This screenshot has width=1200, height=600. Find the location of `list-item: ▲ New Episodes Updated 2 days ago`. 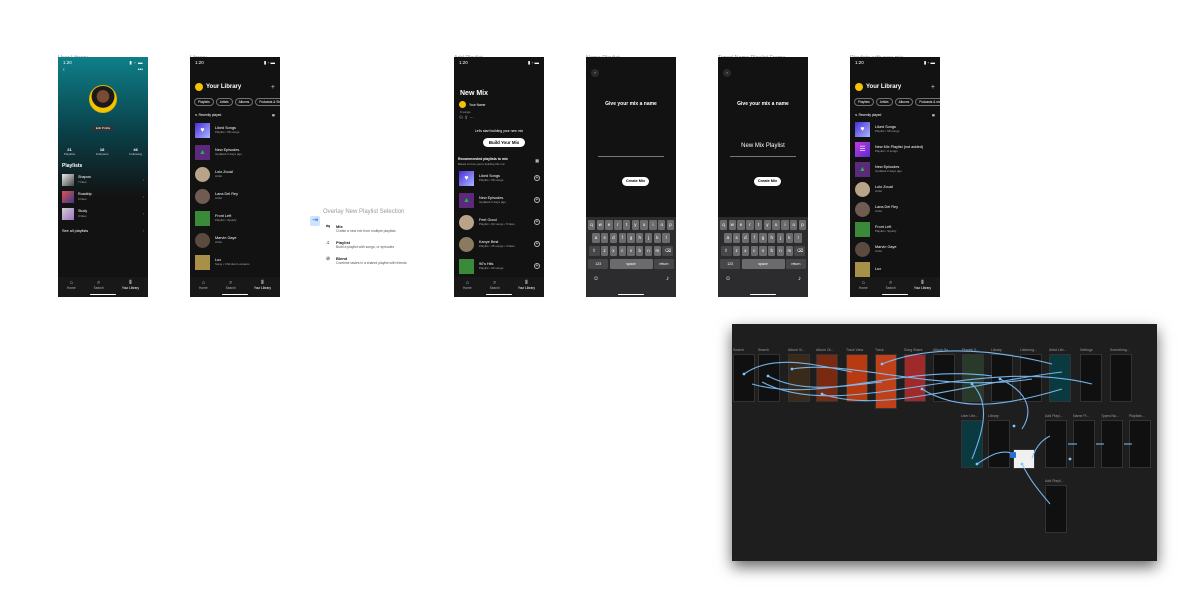

list-item: ▲ New Episodes Updated 2 days ago is located at coordinates (235, 152).